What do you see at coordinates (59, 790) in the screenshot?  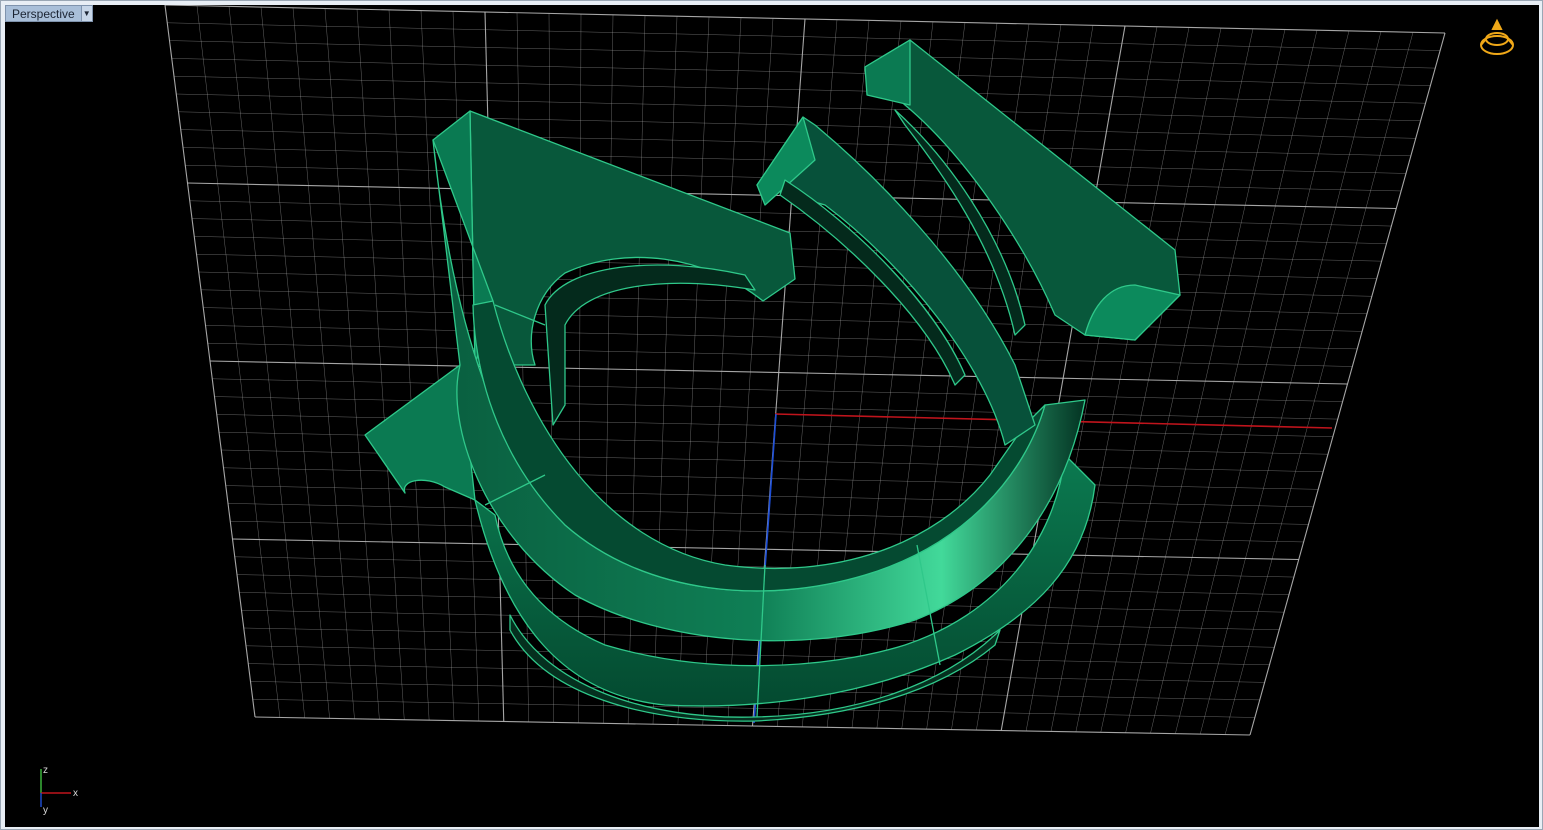 I see `axis-widget: z x y` at bounding box center [59, 790].